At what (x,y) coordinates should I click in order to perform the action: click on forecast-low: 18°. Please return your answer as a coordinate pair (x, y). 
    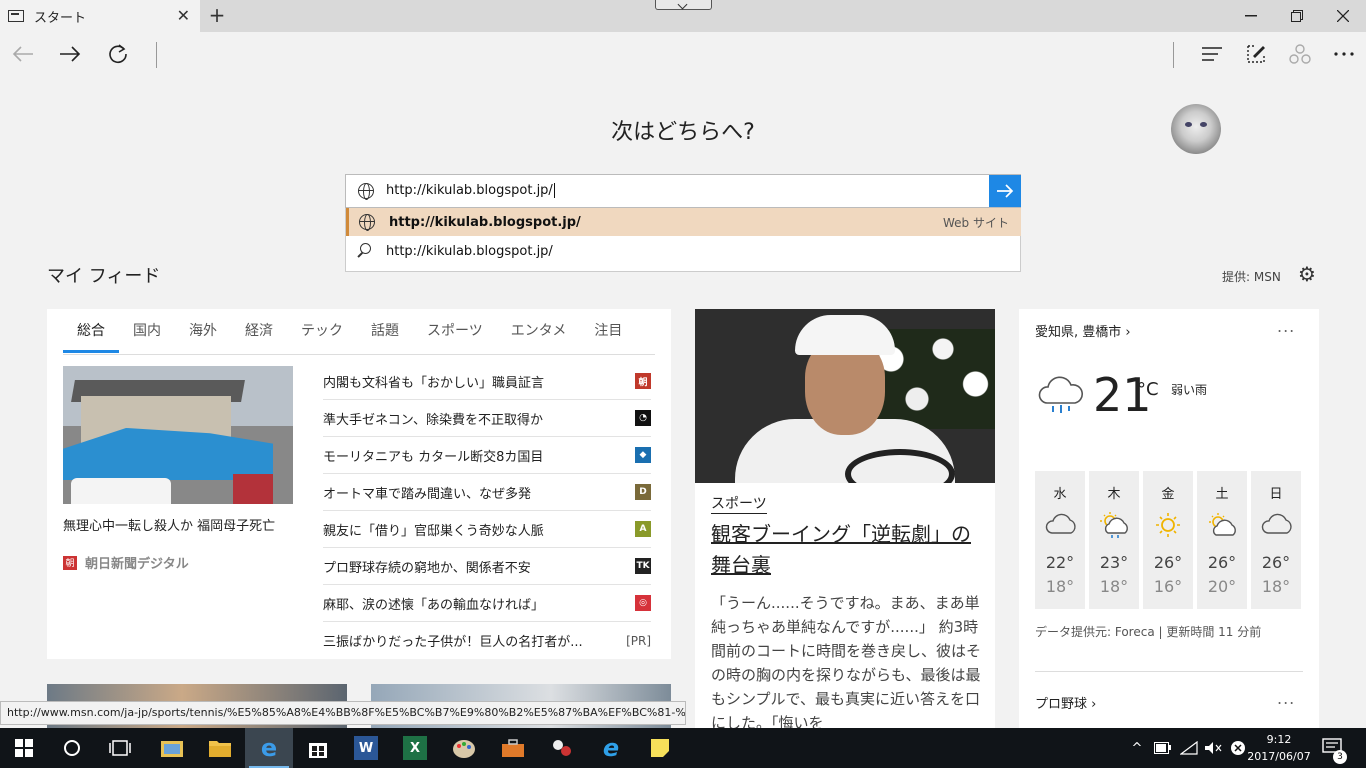
    Looking at the image, I should click on (1114, 586).